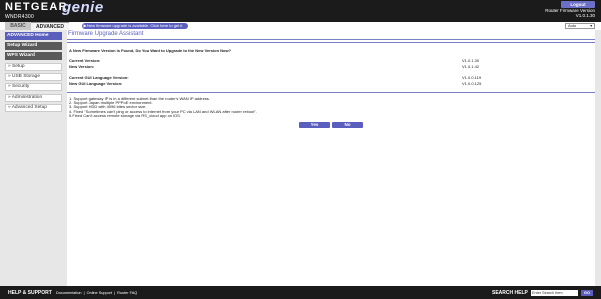 Image resolution: width=601 pixels, height=299 pixels. I want to click on new-version-label: New Version:, so click(82, 66).